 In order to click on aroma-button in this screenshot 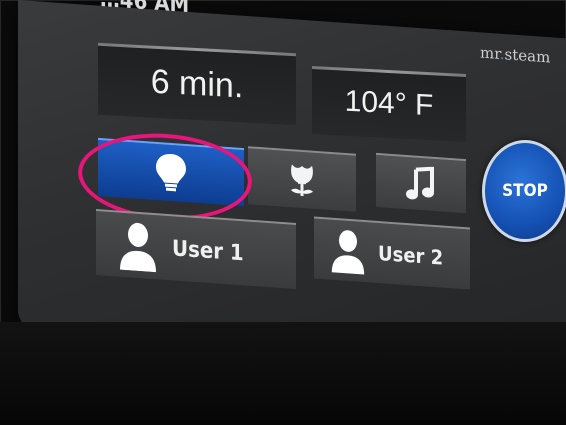, I will do `click(302, 179)`.